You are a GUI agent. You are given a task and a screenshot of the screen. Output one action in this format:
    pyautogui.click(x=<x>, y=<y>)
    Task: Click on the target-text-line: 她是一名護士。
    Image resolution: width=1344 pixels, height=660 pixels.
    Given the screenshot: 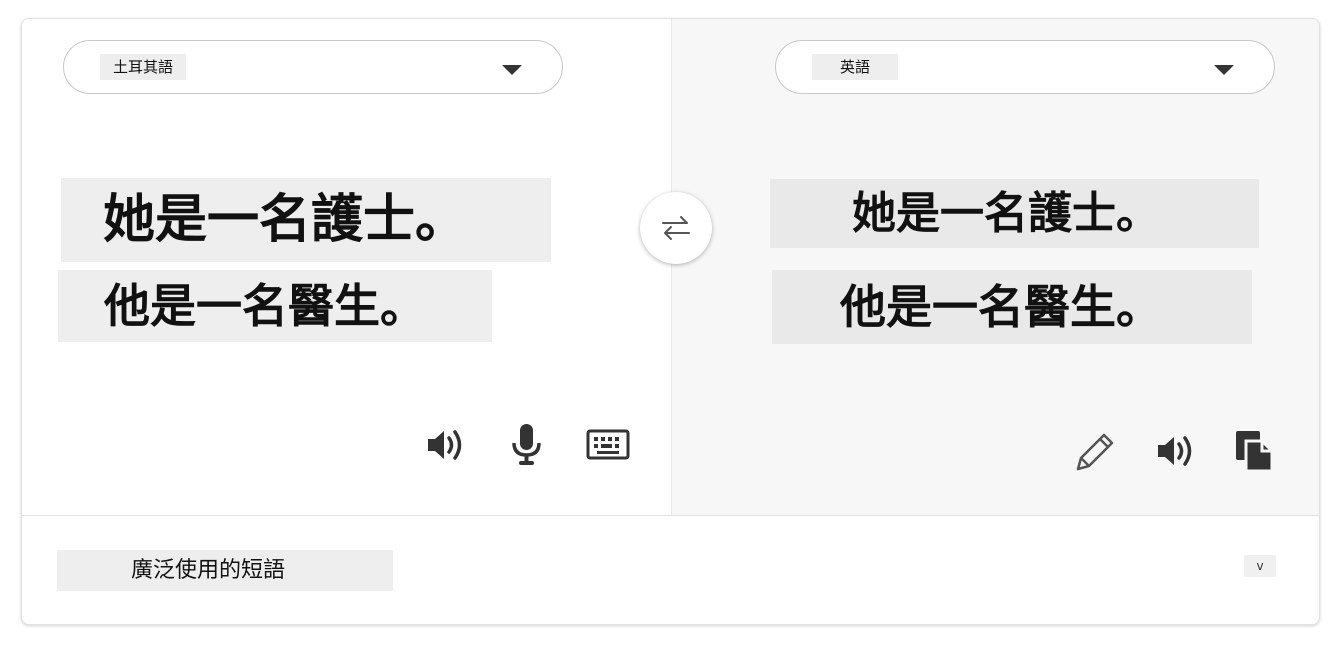 What is the action you would take?
    pyautogui.click(x=1014, y=213)
    